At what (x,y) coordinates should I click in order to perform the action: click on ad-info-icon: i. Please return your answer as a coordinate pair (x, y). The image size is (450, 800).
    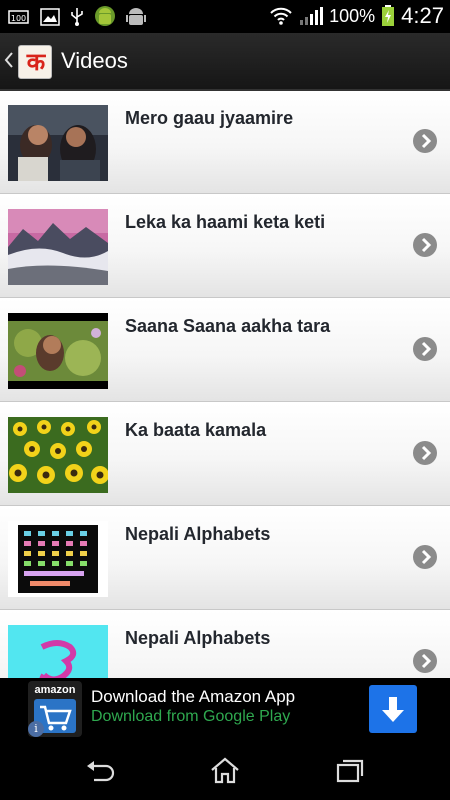
    Looking at the image, I should click on (36, 729).